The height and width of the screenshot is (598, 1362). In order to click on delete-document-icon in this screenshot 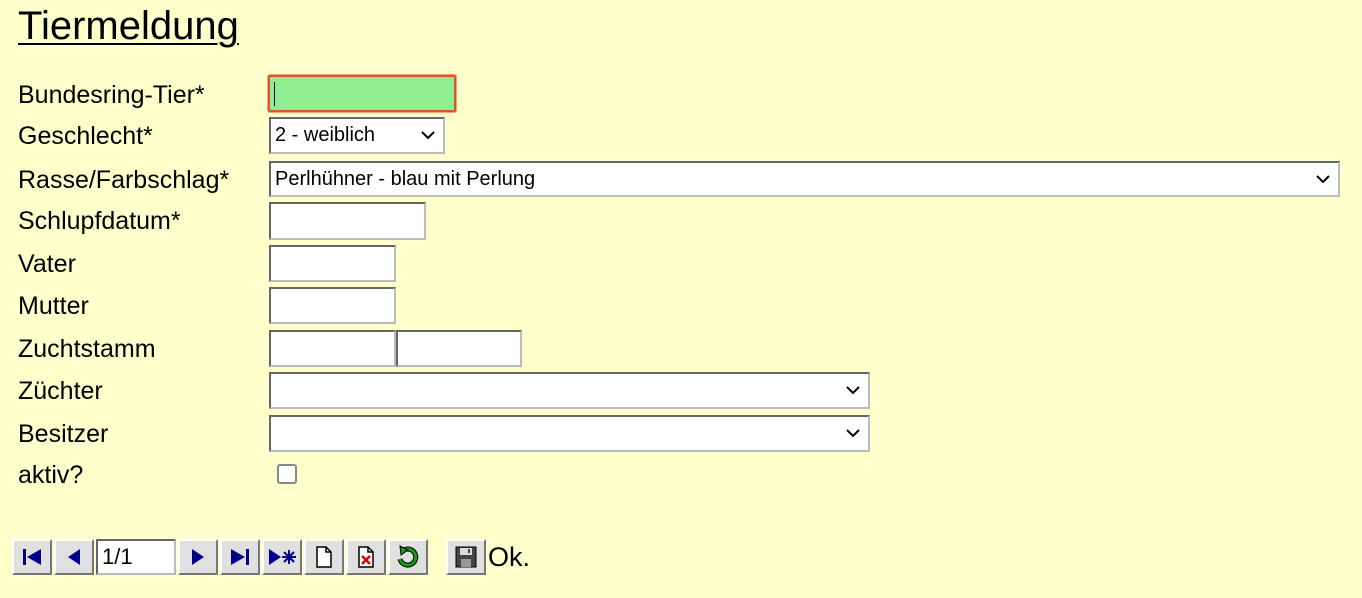, I will do `click(366, 557)`.